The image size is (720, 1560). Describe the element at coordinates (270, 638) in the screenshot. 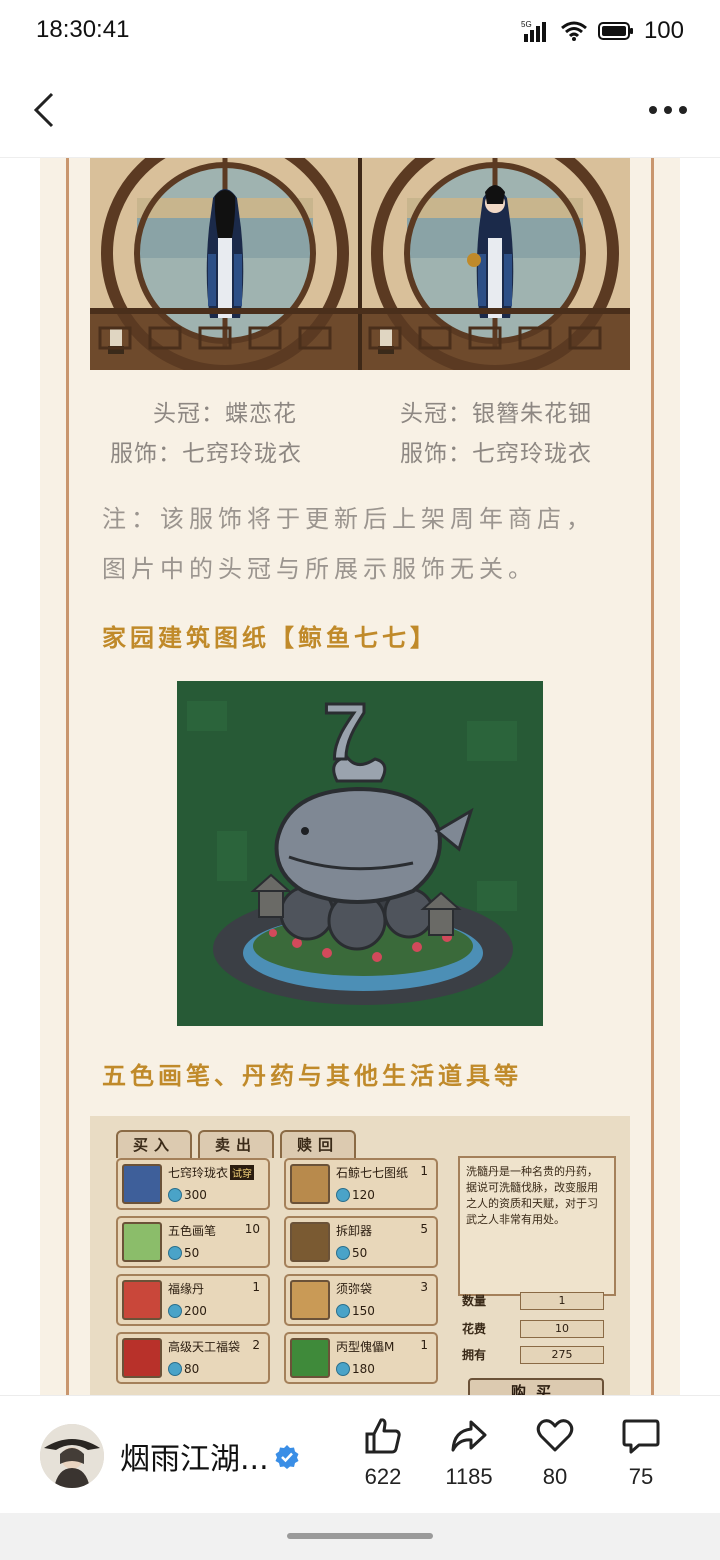

I see `section-title-blueprint: 家园建筑图纸【鲸鱼七七】` at that location.